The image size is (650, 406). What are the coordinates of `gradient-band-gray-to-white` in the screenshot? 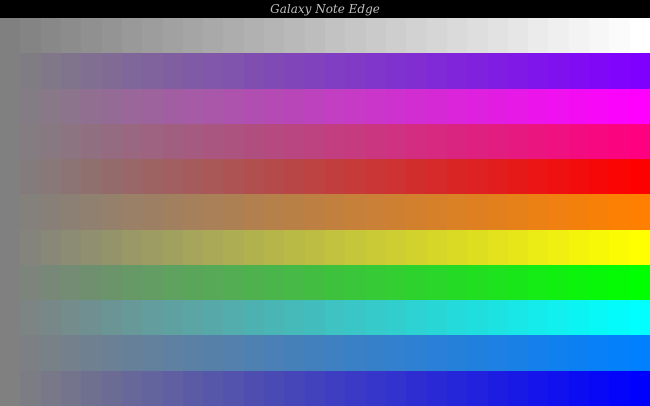 It's located at (325, 35).